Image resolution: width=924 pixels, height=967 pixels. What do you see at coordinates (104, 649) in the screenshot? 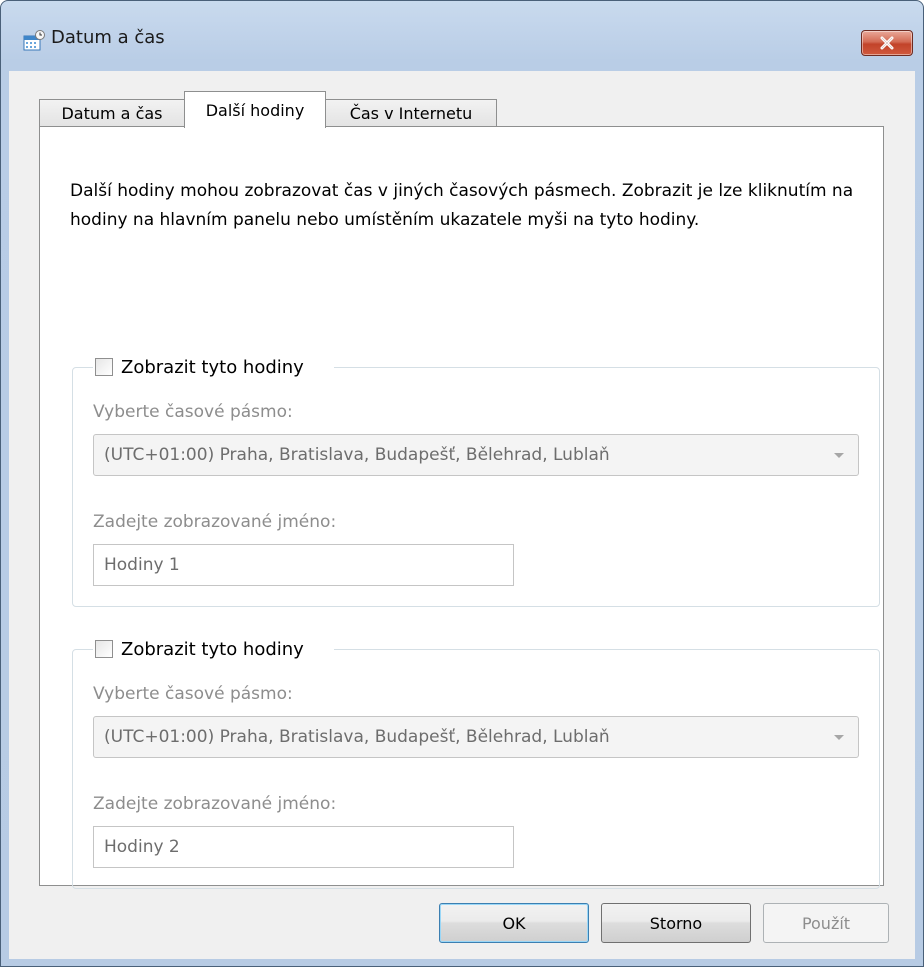
I see `clock-2-checkbox` at bounding box center [104, 649].